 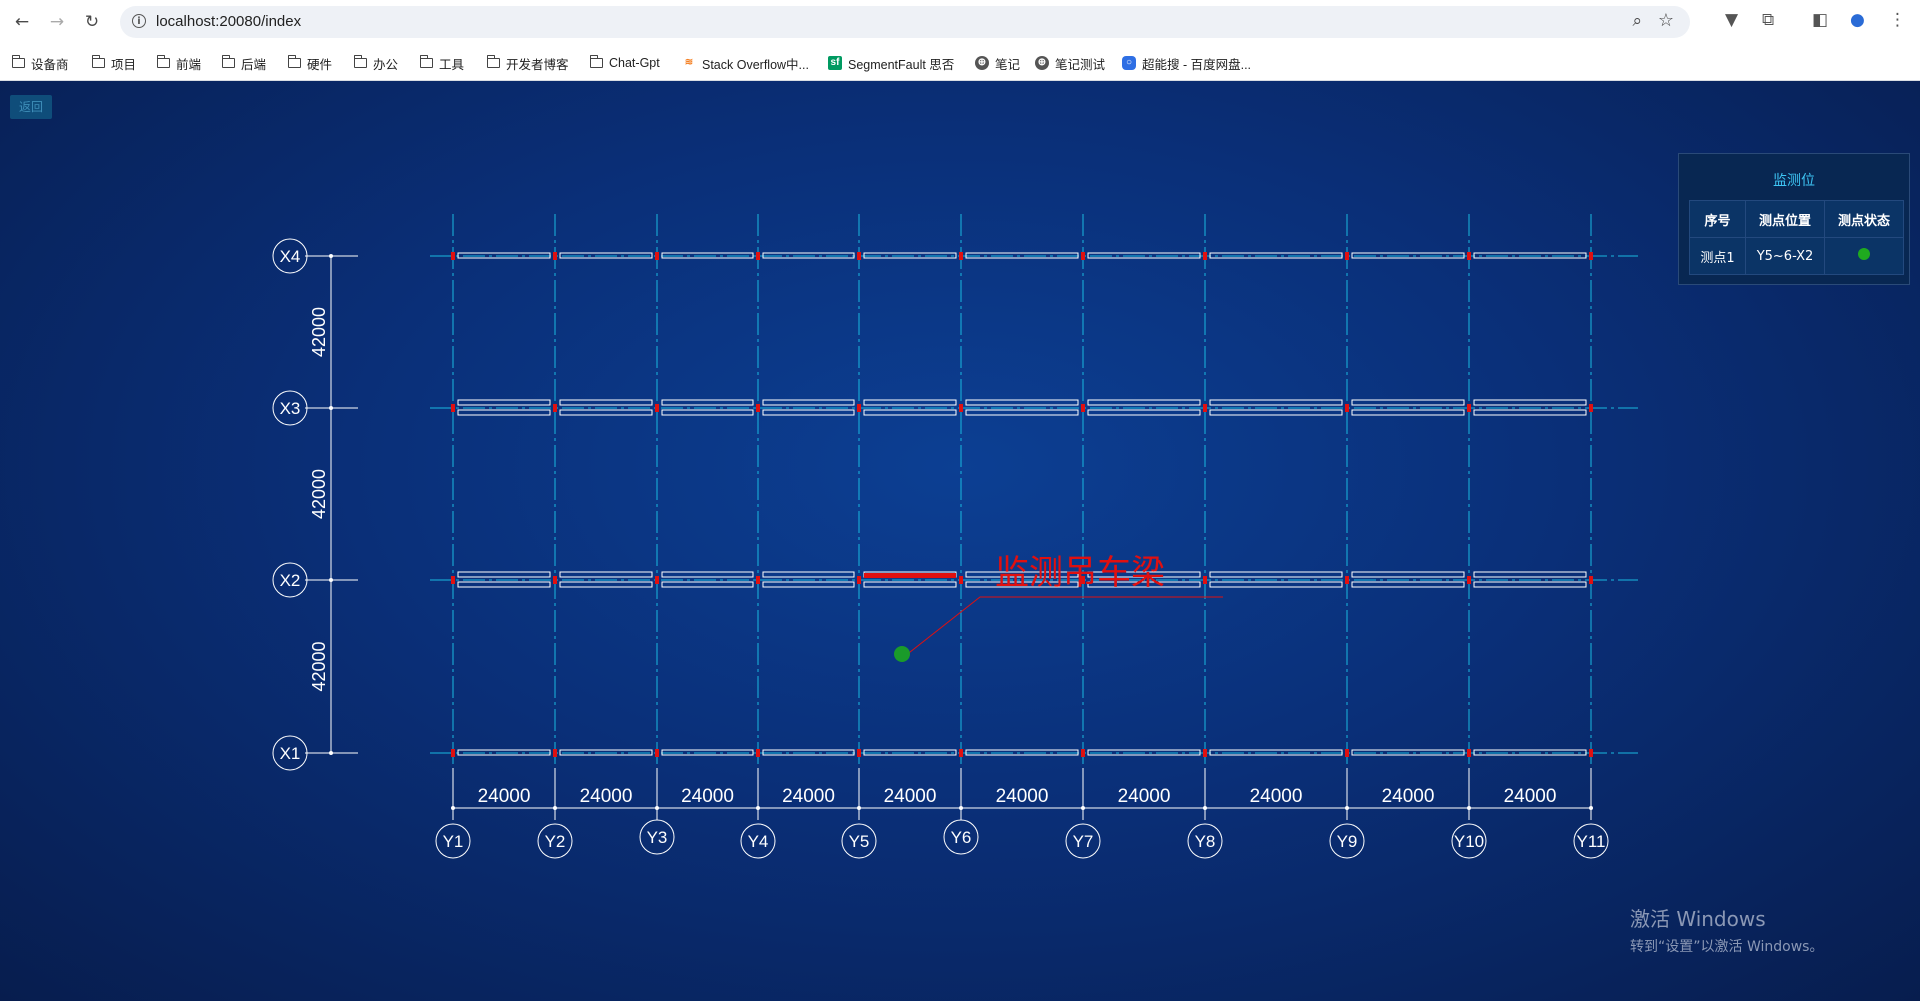 I want to click on axis-label: Y1, so click(x=453, y=841).